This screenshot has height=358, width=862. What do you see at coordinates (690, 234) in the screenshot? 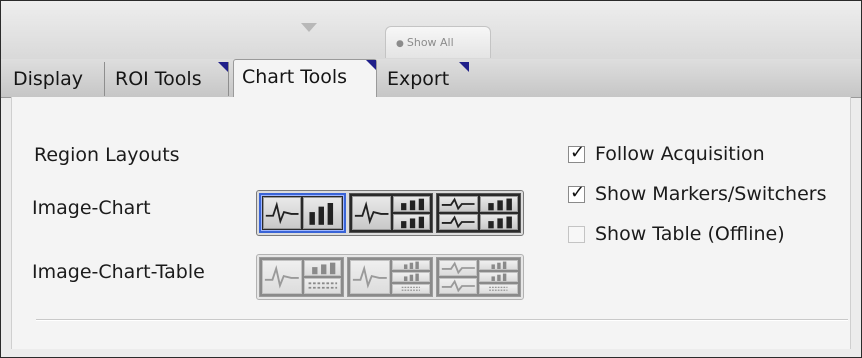
I see `show-table-label: Show Table (Offline)` at bounding box center [690, 234].